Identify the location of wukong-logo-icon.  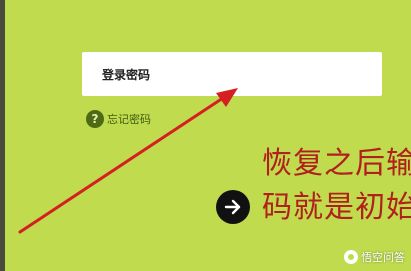
(351, 257).